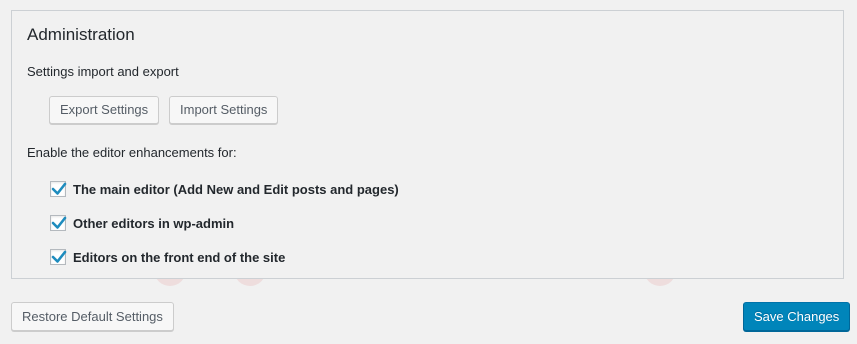  I want to click on export-settings-button: Export Settings, so click(104, 110).